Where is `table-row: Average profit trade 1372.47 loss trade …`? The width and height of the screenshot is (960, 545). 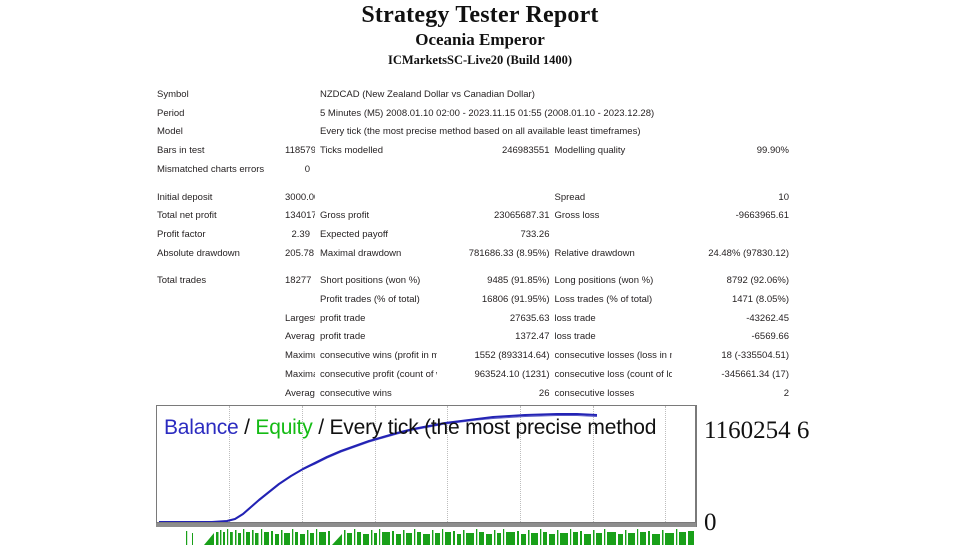
table-row: Average profit trade 1372.47 loss trade … is located at coordinates (473, 337).